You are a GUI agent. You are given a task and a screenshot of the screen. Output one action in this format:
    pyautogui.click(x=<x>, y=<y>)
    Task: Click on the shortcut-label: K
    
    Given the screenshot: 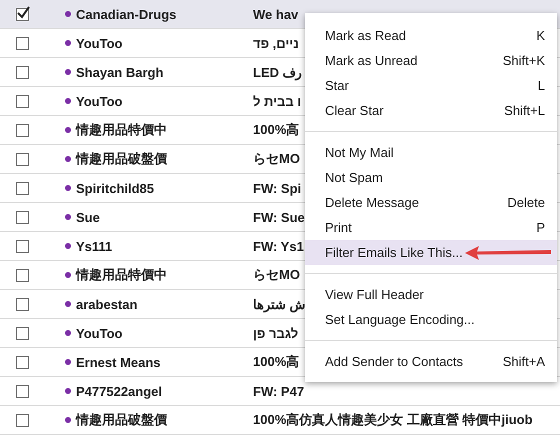 What is the action you would take?
    pyautogui.click(x=540, y=35)
    